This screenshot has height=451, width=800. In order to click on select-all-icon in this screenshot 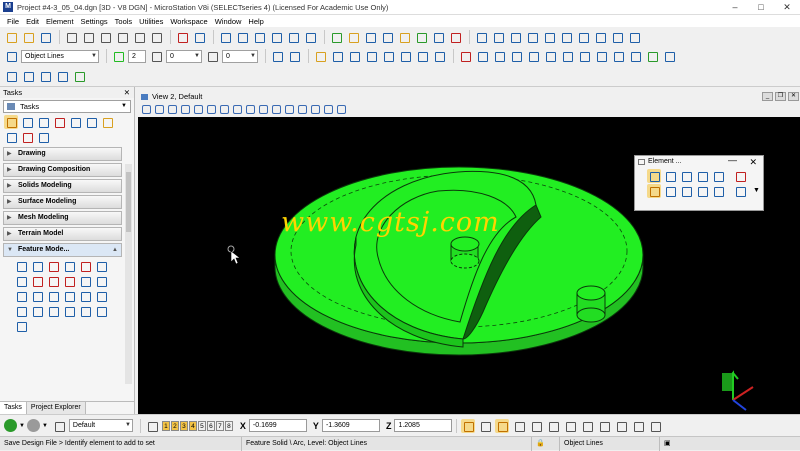, I will do `click(718, 191)`.